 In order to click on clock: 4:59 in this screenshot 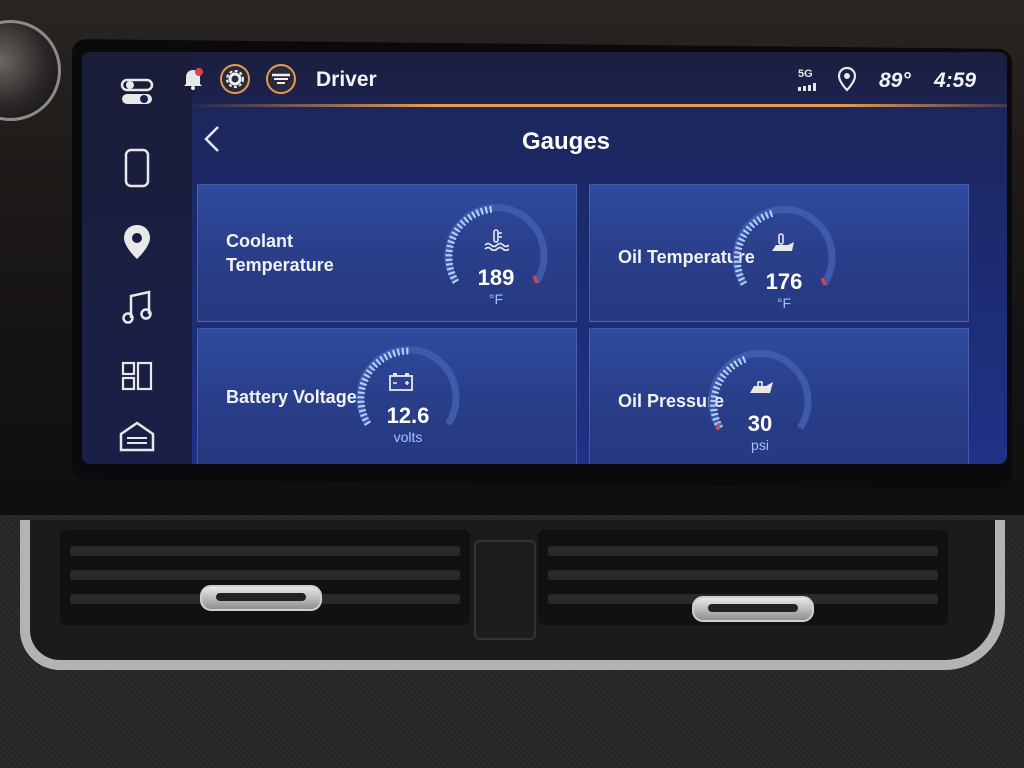, I will do `click(955, 80)`.